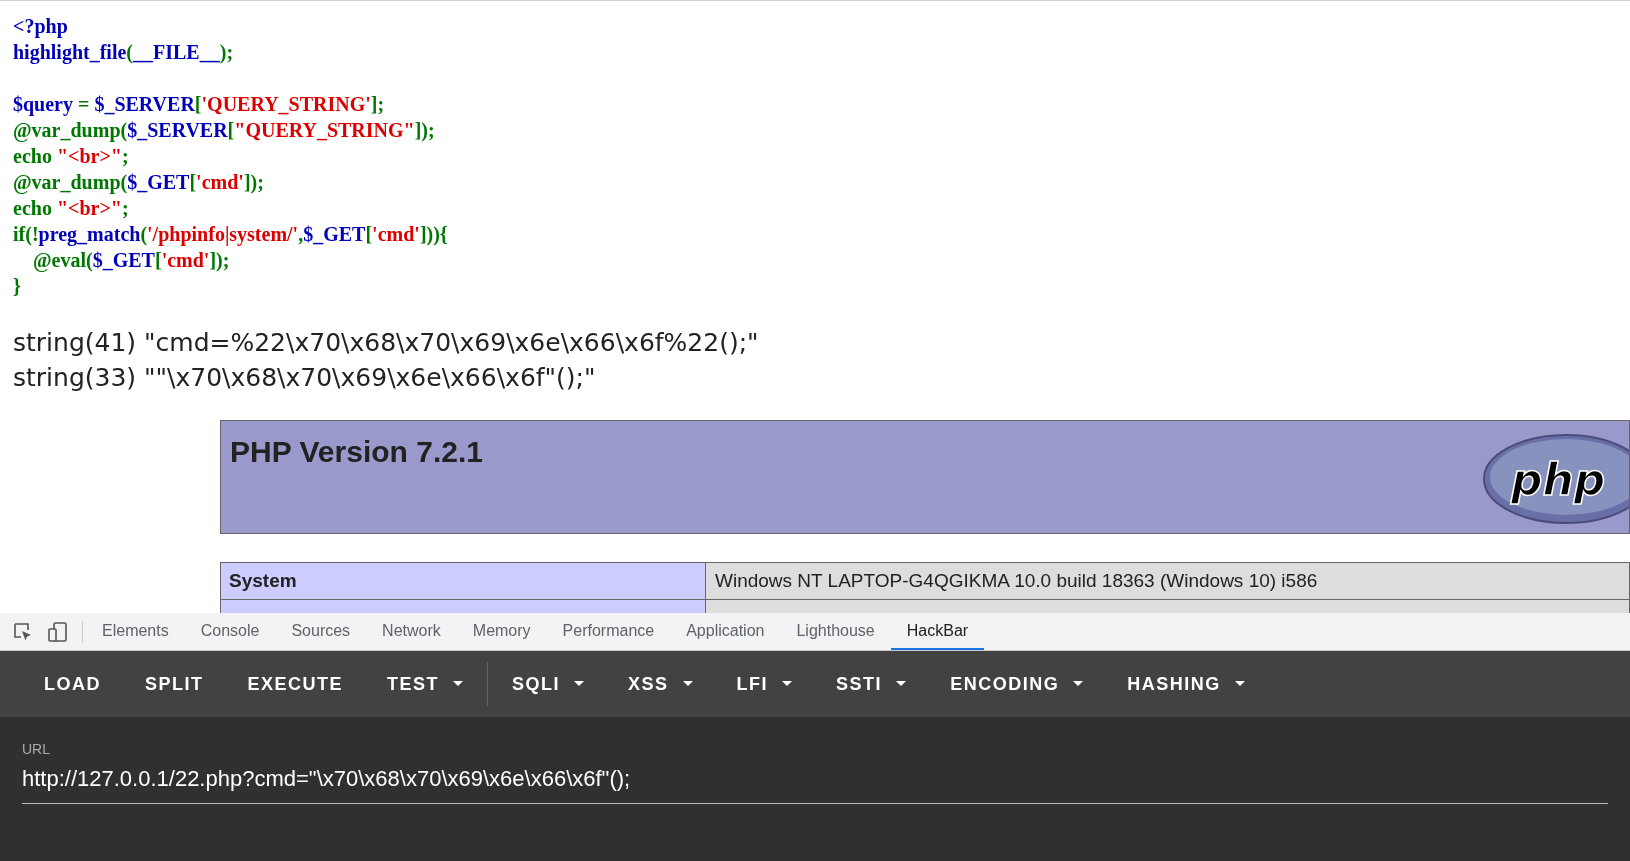  What do you see at coordinates (548, 684) in the screenshot?
I see `menu-button: SQLI` at bounding box center [548, 684].